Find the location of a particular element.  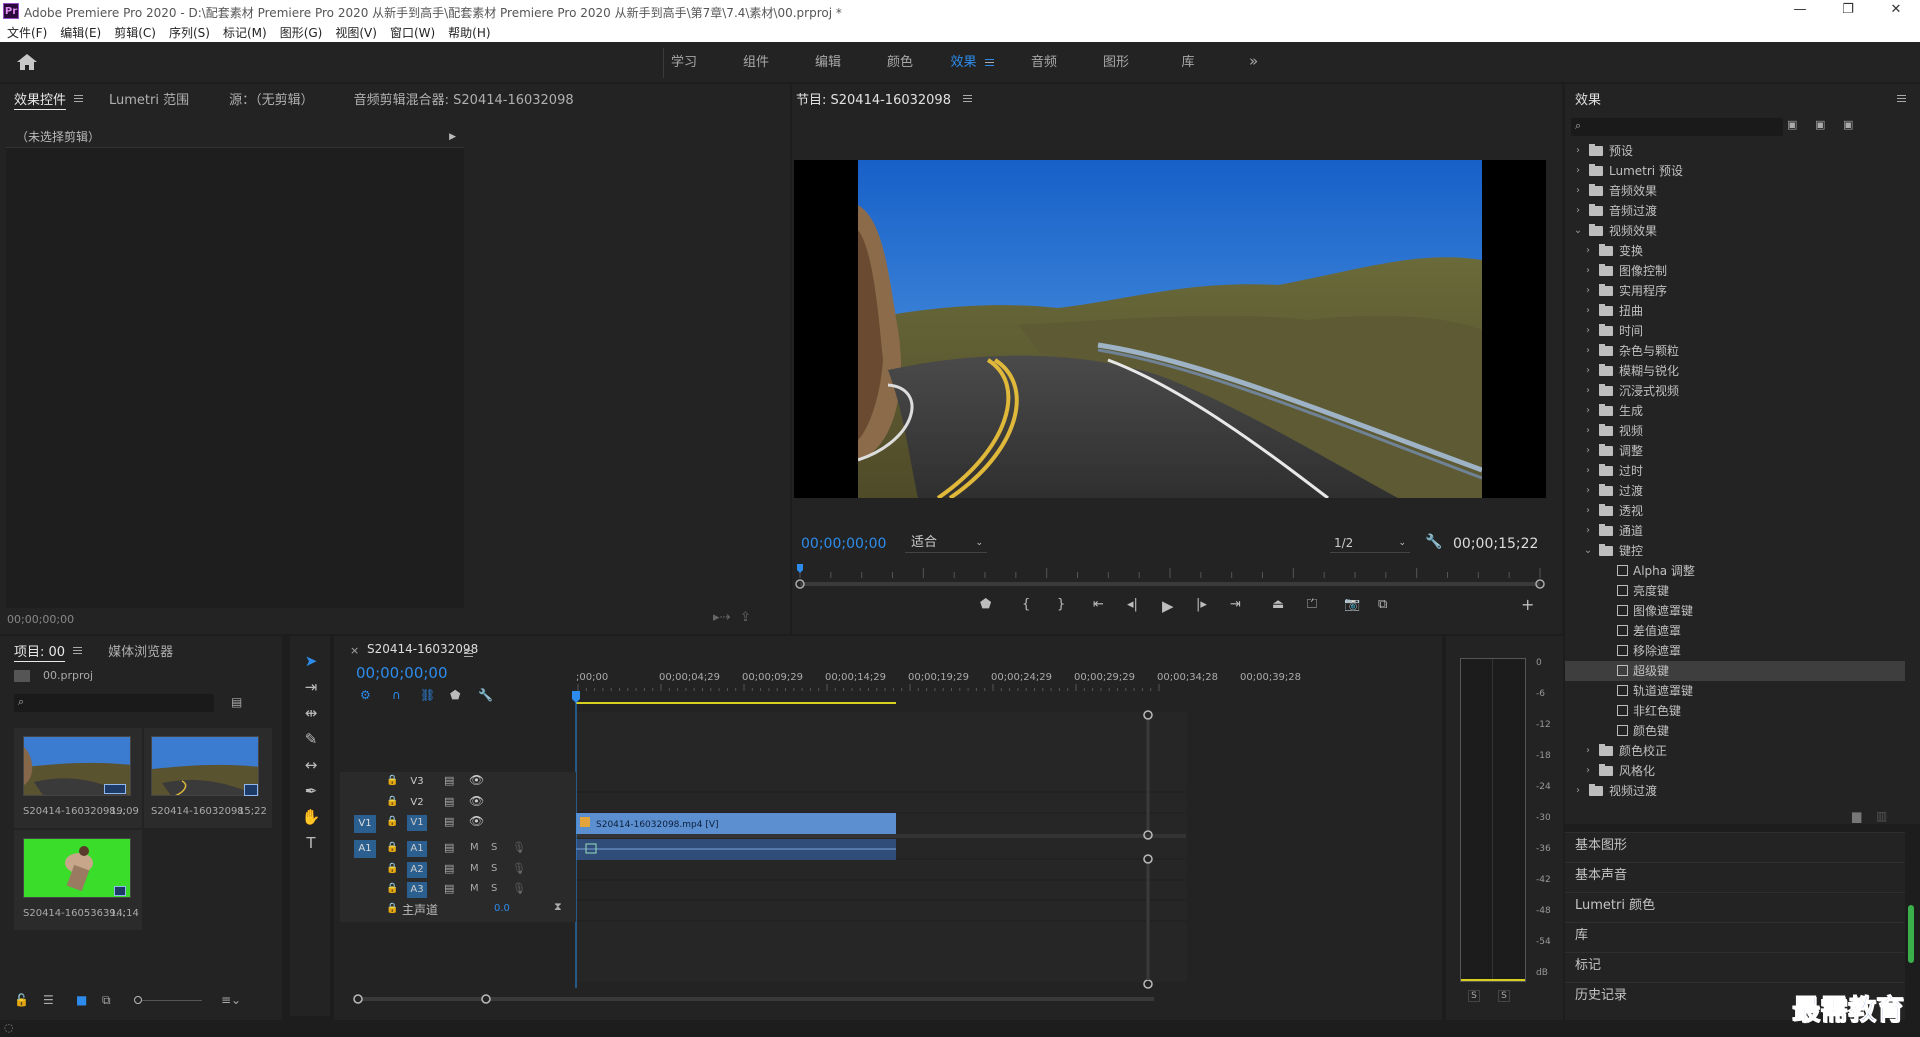

export-frame-icon: 📷 is located at coordinates (1352, 604).